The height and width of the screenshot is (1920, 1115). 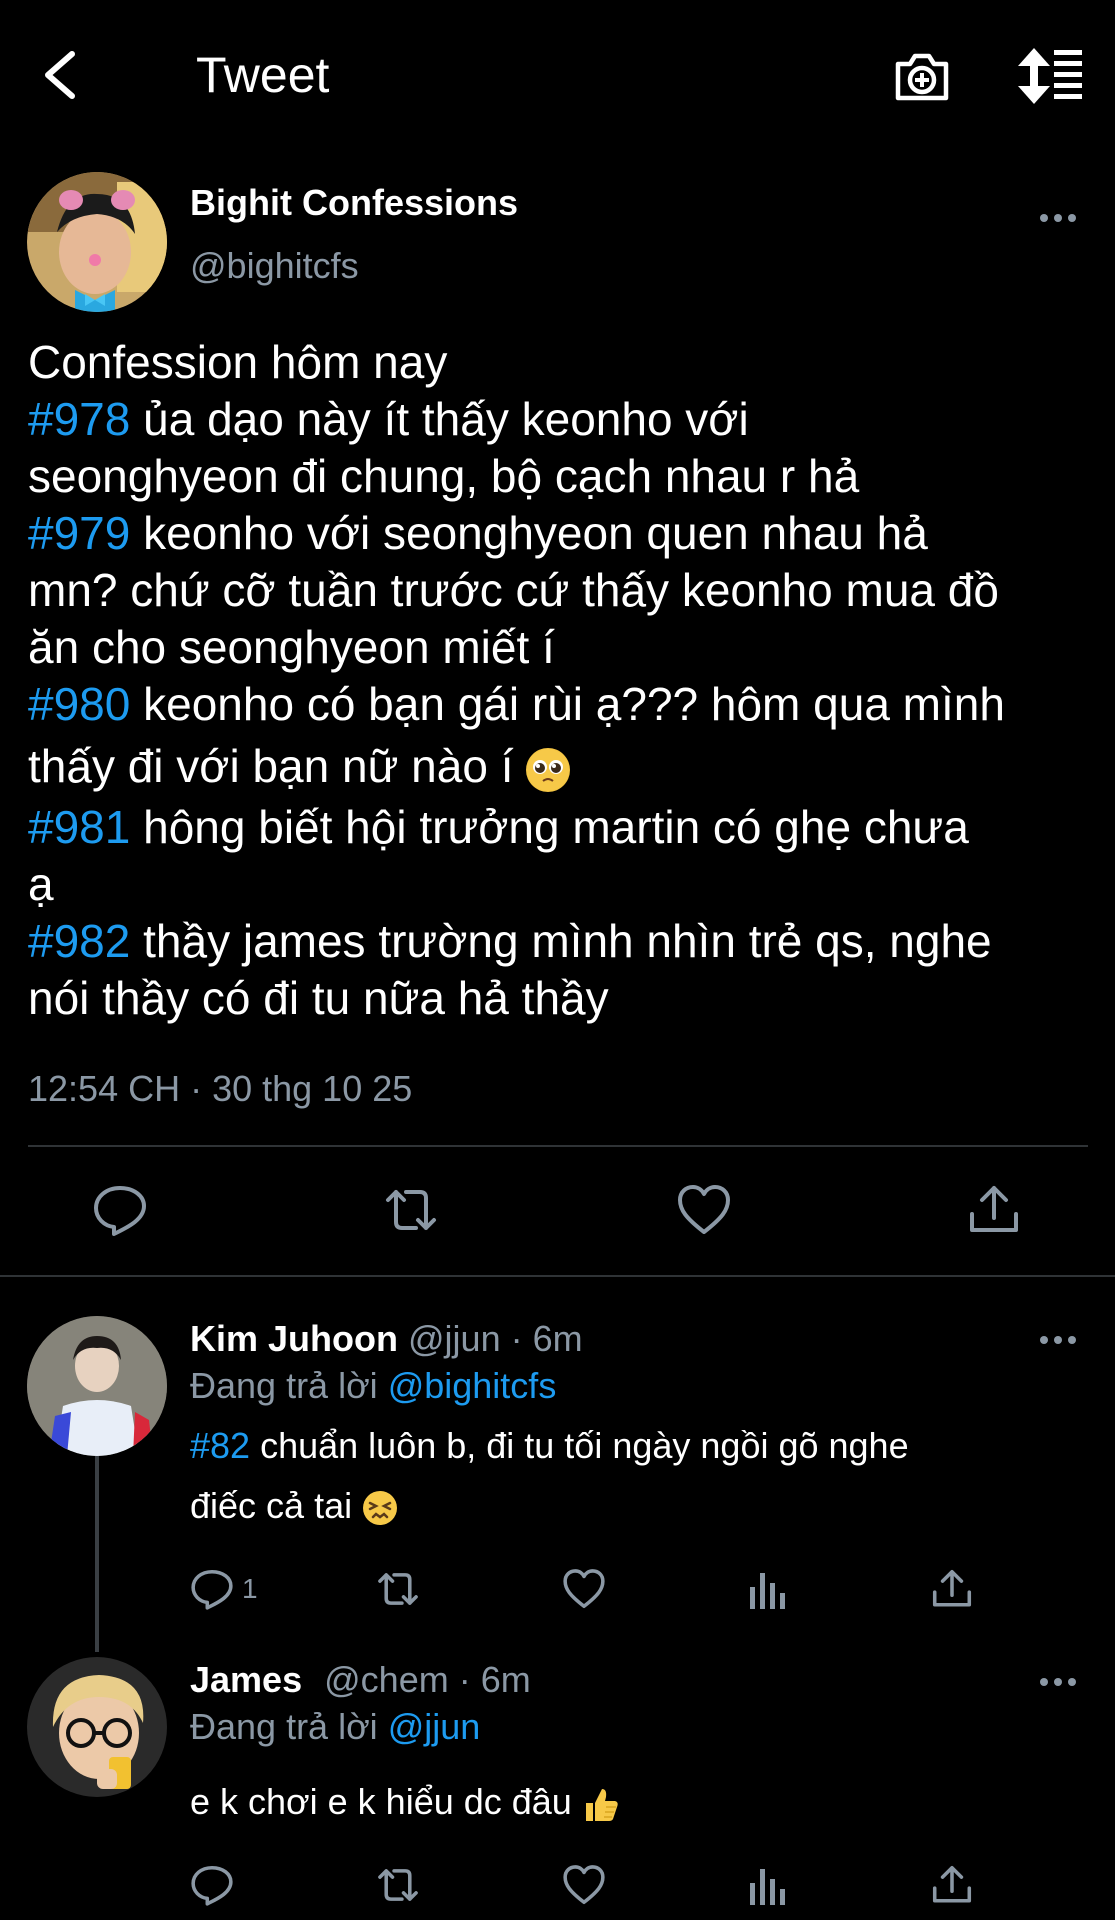 I want to click on mention-link: @bighitcfs, so click(x=472, y=1385).